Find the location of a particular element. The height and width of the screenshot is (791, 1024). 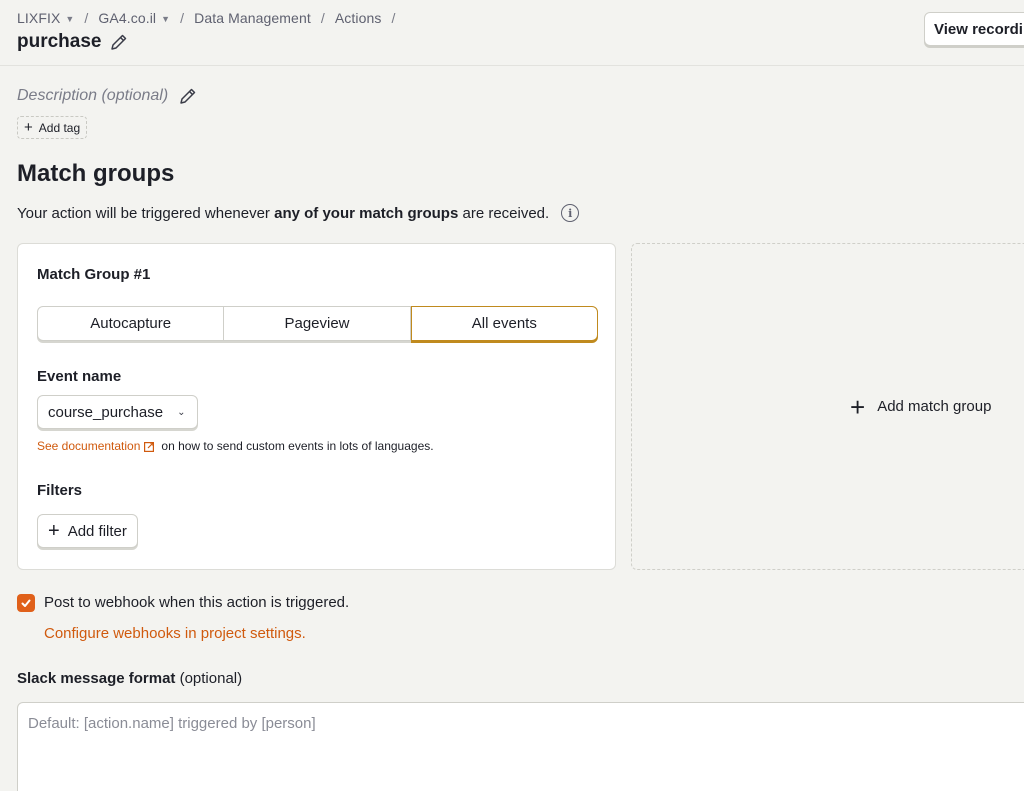

event-name-label: Event name is located at coordinates (79, 376).